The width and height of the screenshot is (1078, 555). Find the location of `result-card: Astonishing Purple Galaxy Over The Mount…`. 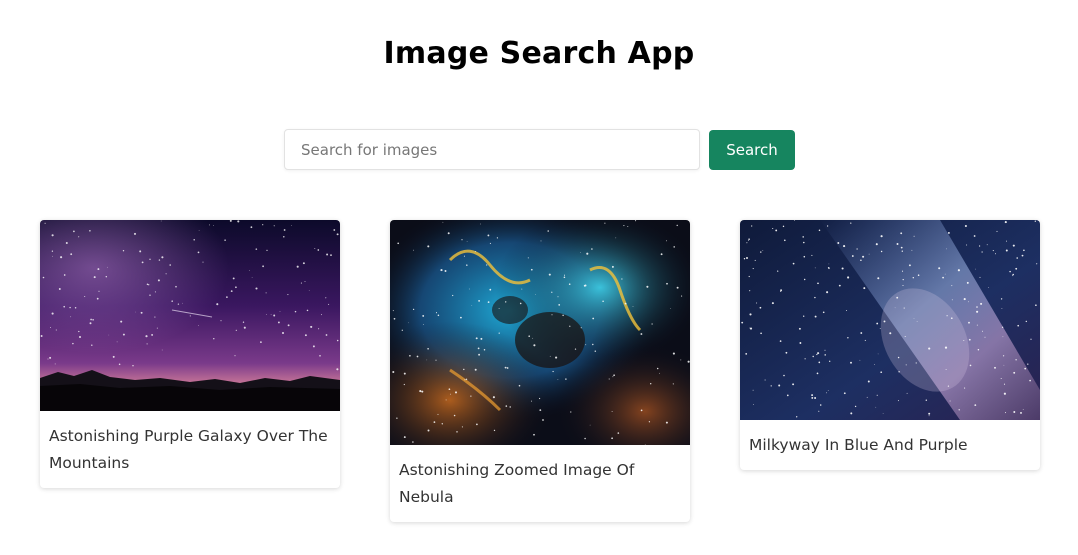

result-card: Astonishing Purple Galaxy Over The Mount… is located at coordinates (190, 354).